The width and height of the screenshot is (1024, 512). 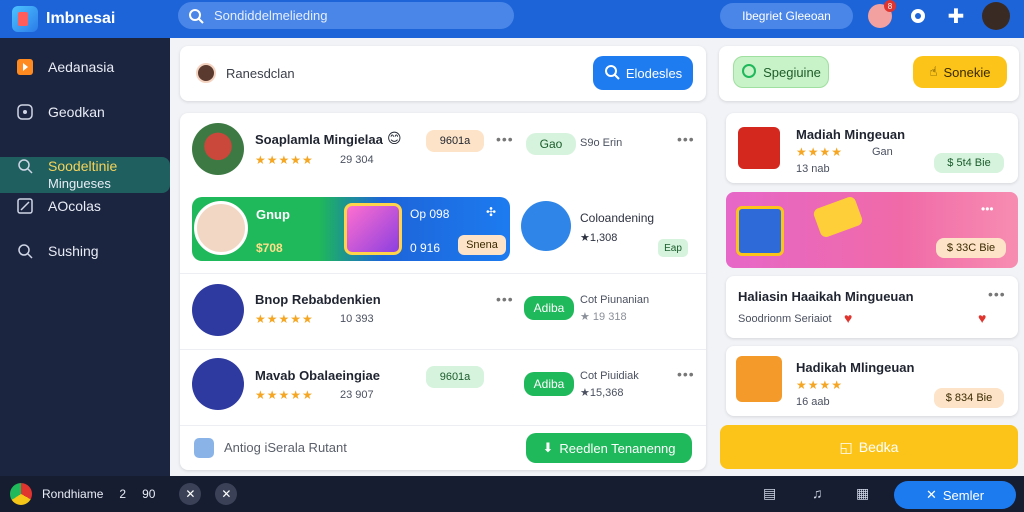 What do you see at coordinates (869, 73) in the screenshot?
I see `right-header-card: Spegiuine ☝ Sonekie` at bounding box center [869, 73].